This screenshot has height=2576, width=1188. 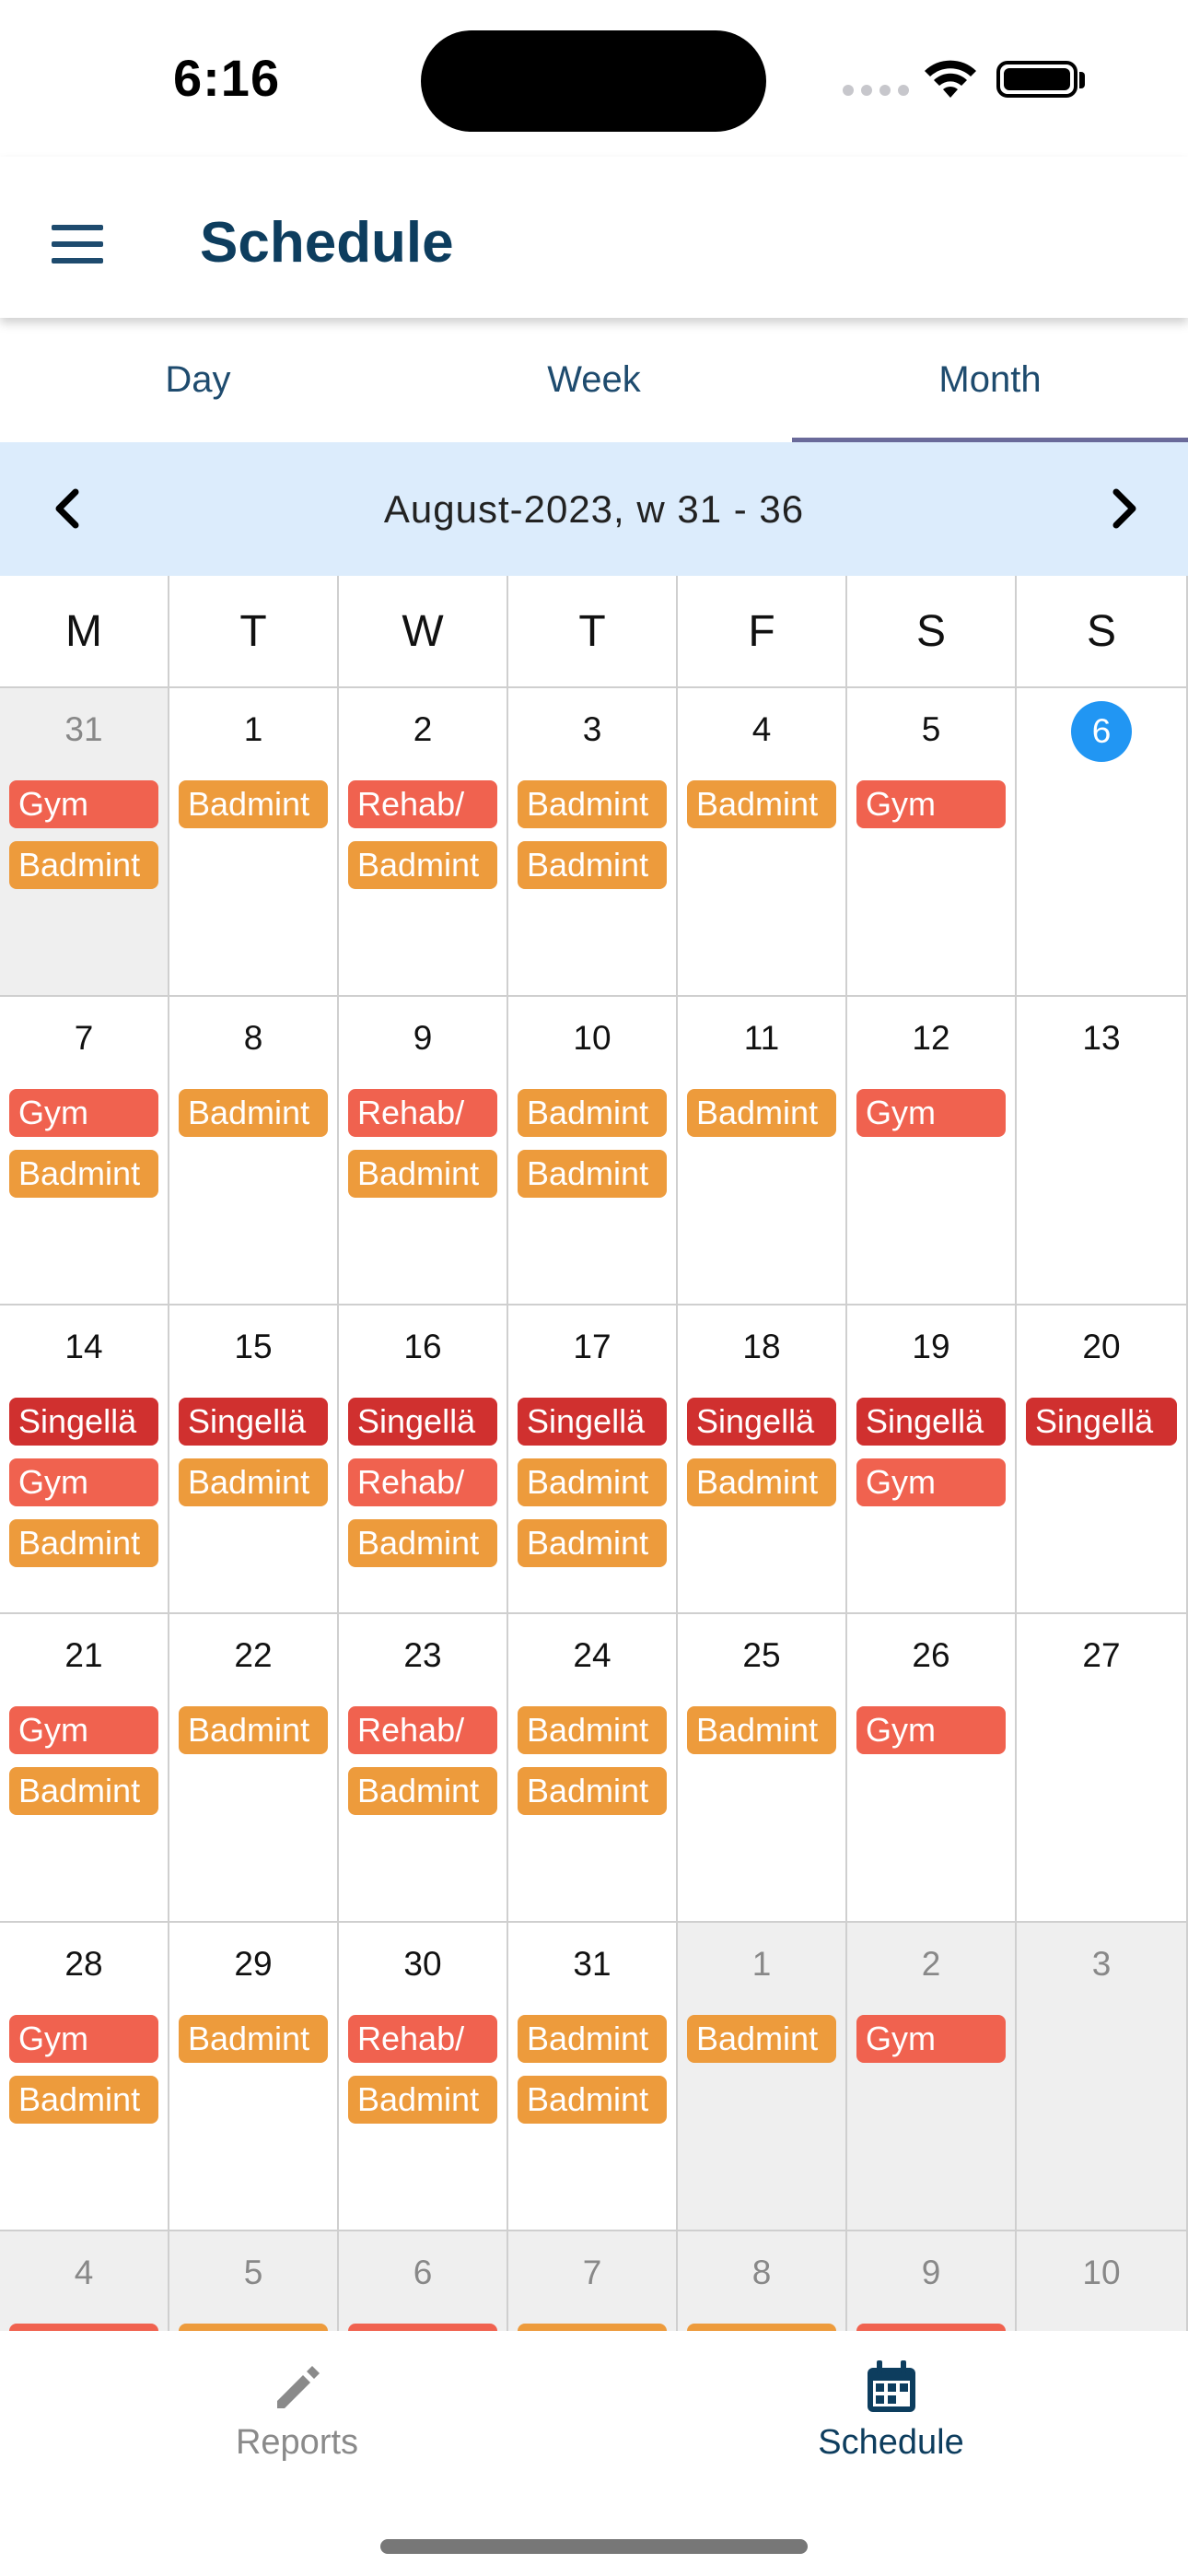 I want to click on day-cell: 12 Gym, so click(x=932, y=1151).